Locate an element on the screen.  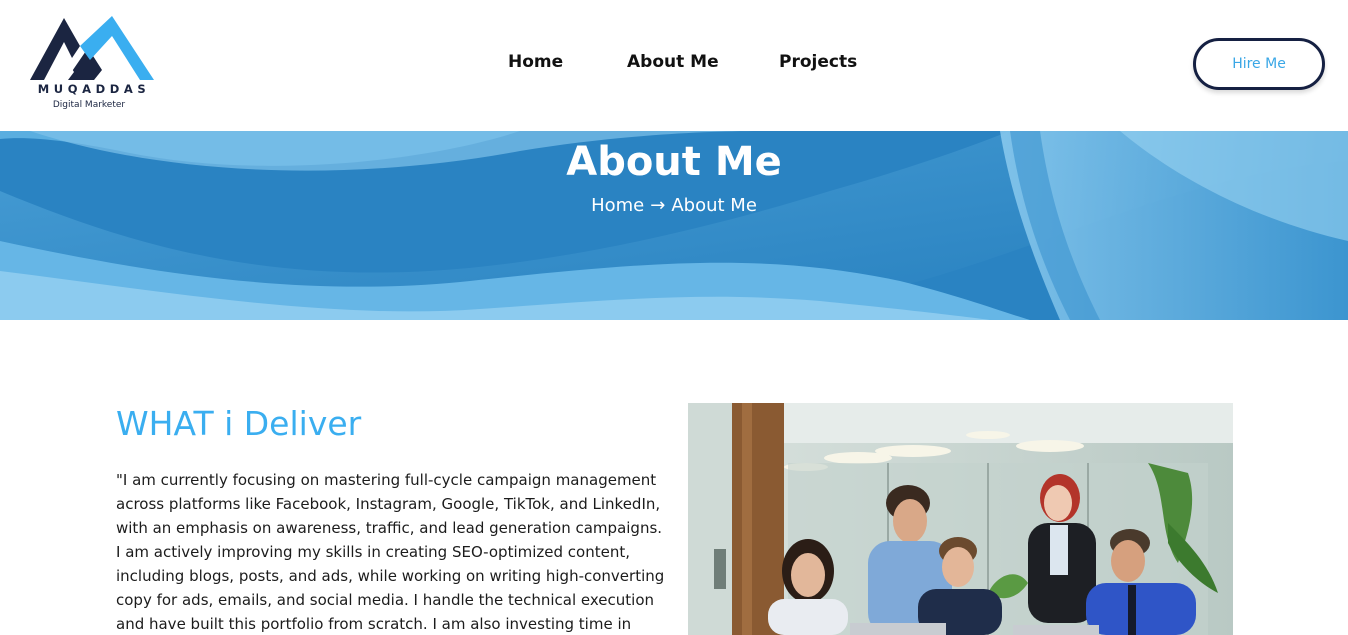
section-heading: WHAT i Deliver is located at coordinates (239, 423).